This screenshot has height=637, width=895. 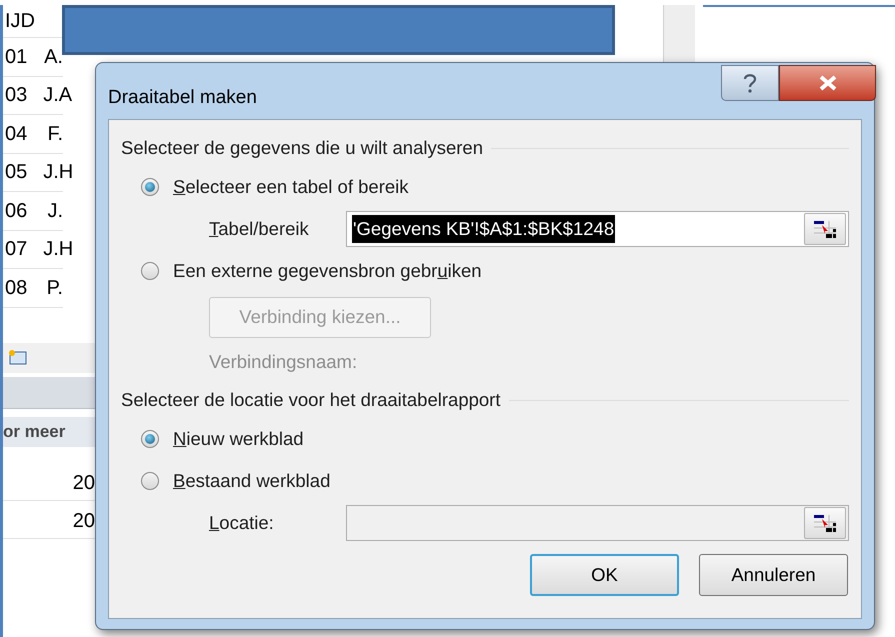 What do you see at coordinates (16, 95) in the screenshot?
I see `table-cell-text: 03` at bounding box center [16, 95].